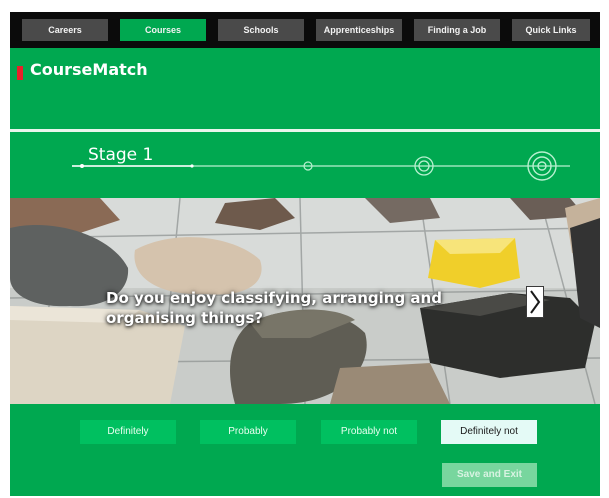  Describe the element at coordinates (128, 432) in the screenshot. I see `answer-definitely: Definitely` at that location.